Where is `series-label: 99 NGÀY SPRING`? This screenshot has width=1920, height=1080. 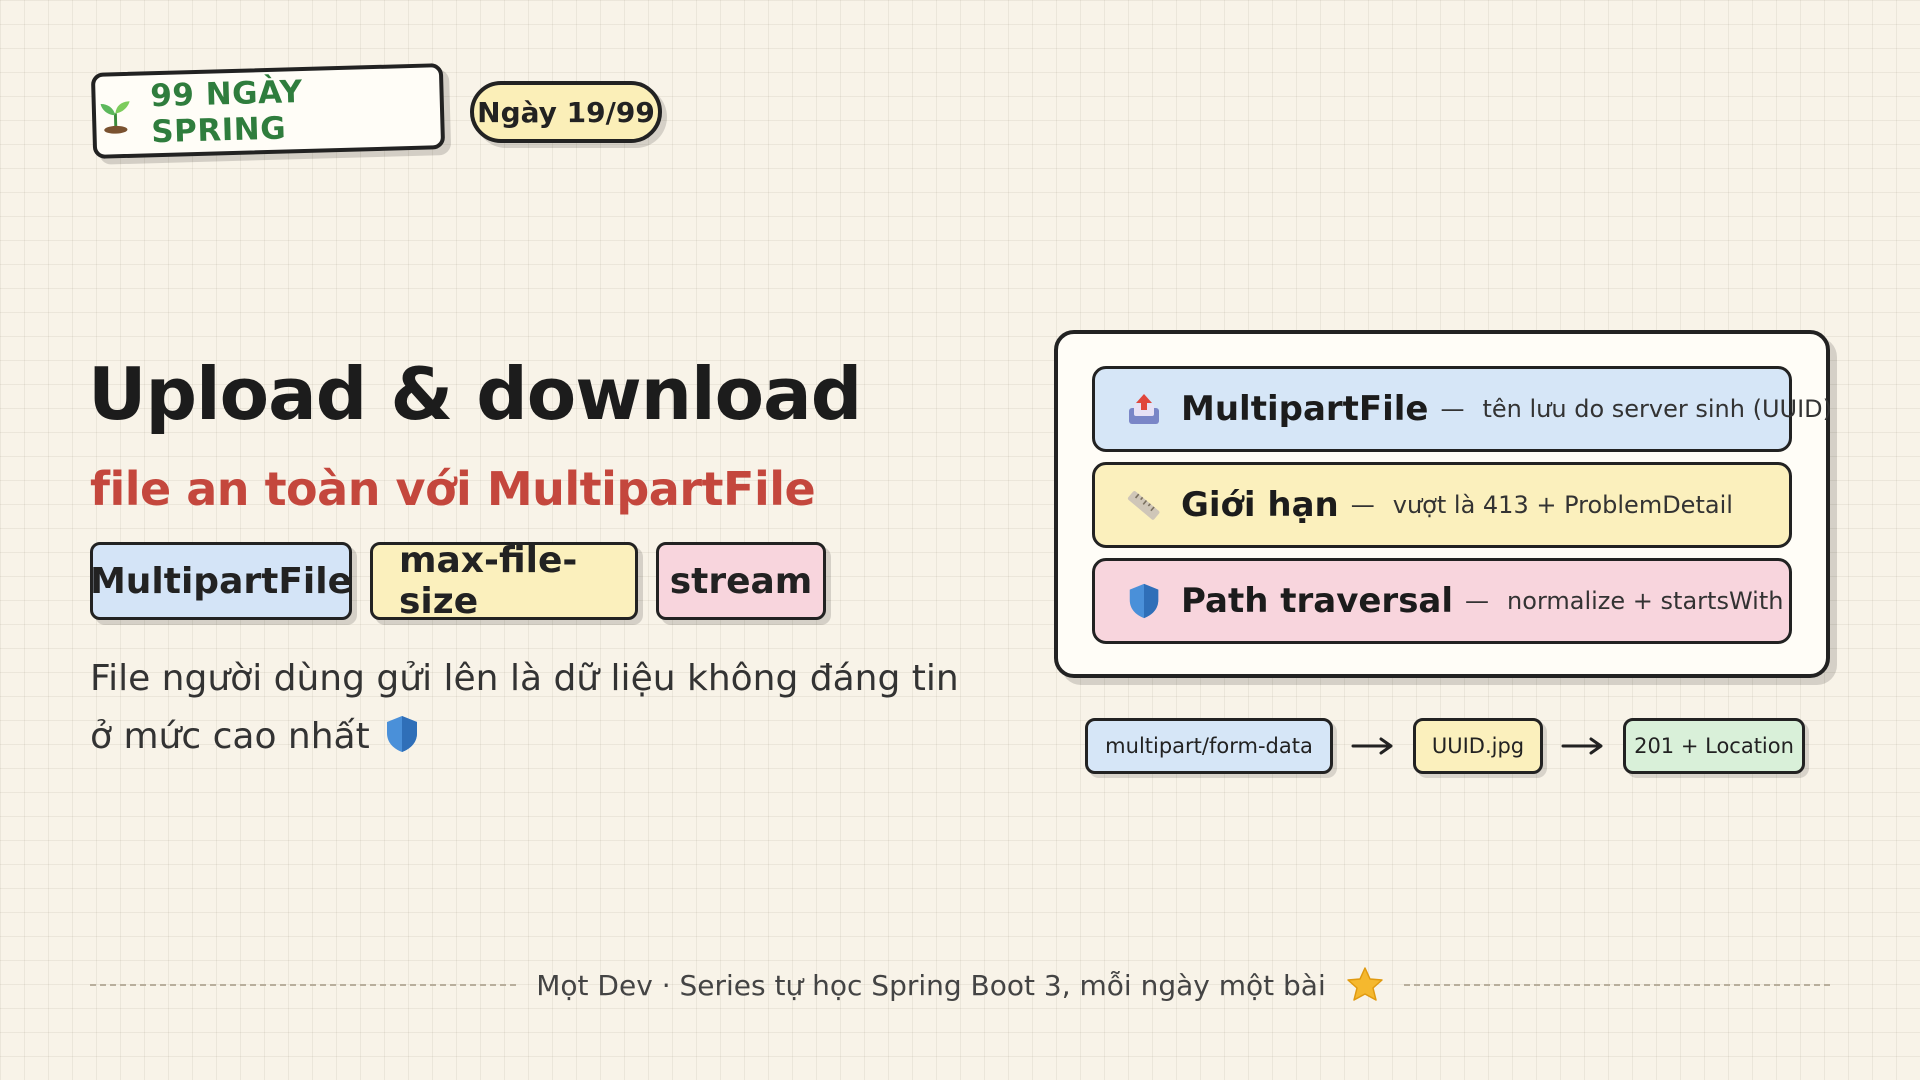 series-label: 99 NGÀY SPRING is located at coordinates (226, 112).